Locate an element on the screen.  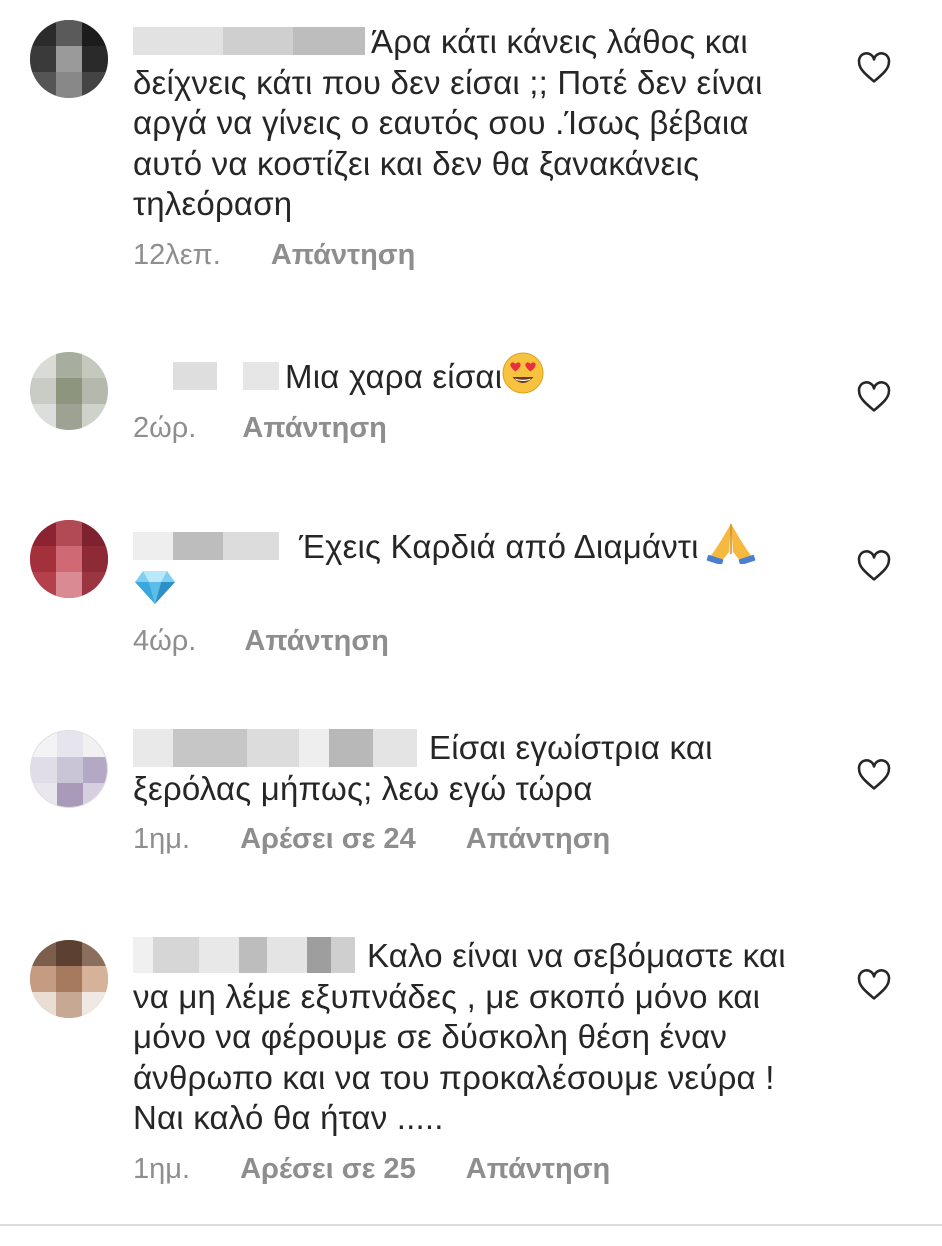
timestamp: 2ώρ. is located at coordinates (165, 427).